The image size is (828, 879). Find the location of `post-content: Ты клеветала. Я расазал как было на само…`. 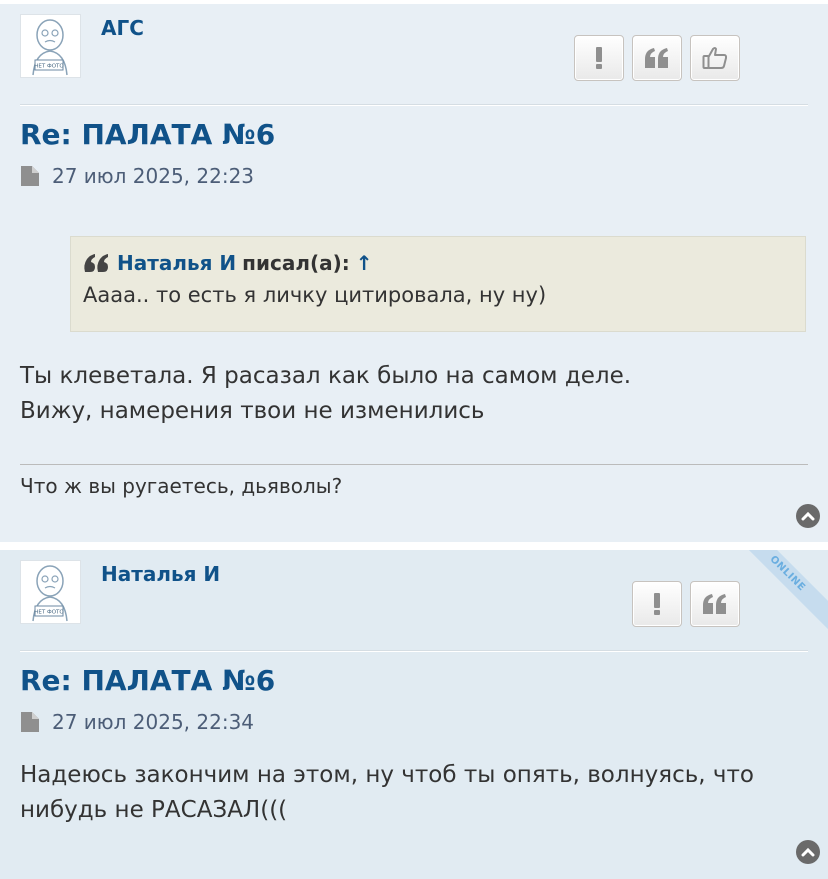

post-content: Ты клеветала. Я расазал как было на само… is located at coordinates (410, 394).